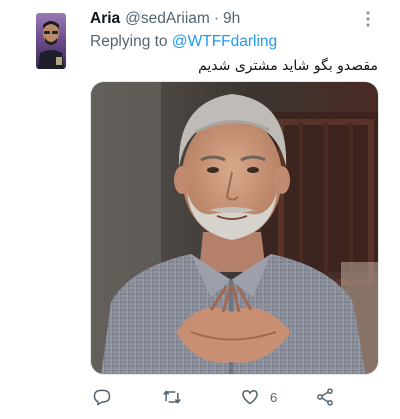 The height and width of the screenshot is (419, 400). Describe the element at coordinates (234, 398) in the screenshot. I see `tweet-actions: 6` at that location.